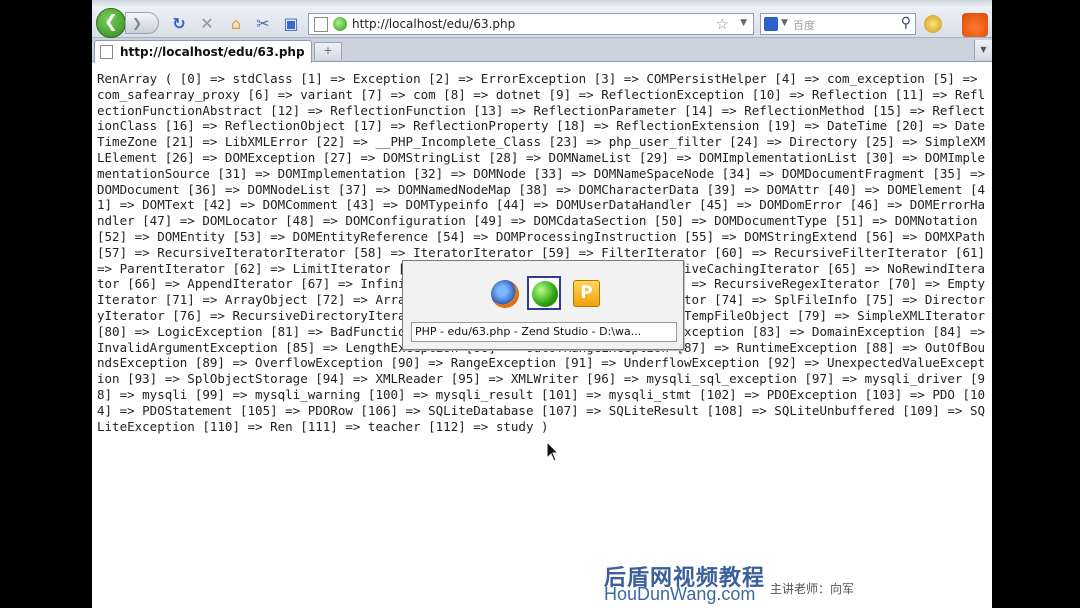 The image size is (1080, 608). What do you see at coordinates (433, 24) in the screenshot?
I see `url-text: http://localhost/edu/63.php` at bounding box center [433, 24].